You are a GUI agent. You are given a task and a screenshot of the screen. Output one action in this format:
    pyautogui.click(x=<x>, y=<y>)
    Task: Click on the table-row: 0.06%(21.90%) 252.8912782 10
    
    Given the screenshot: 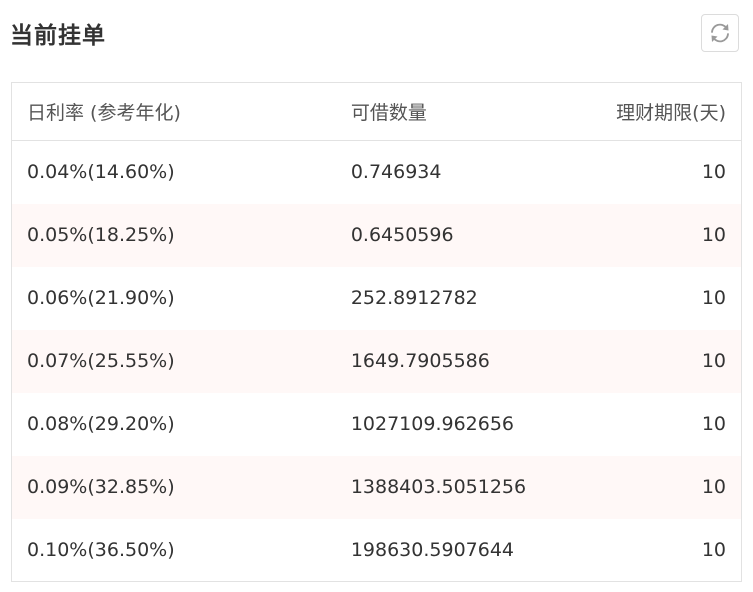 What is the action you would take?
    pyautogui.click(x=377, y=298)
    